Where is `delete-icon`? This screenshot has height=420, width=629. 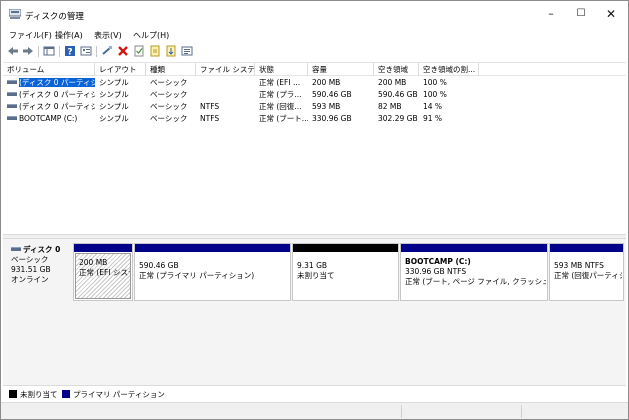 delete-icon is located at coordinates (123, 51).